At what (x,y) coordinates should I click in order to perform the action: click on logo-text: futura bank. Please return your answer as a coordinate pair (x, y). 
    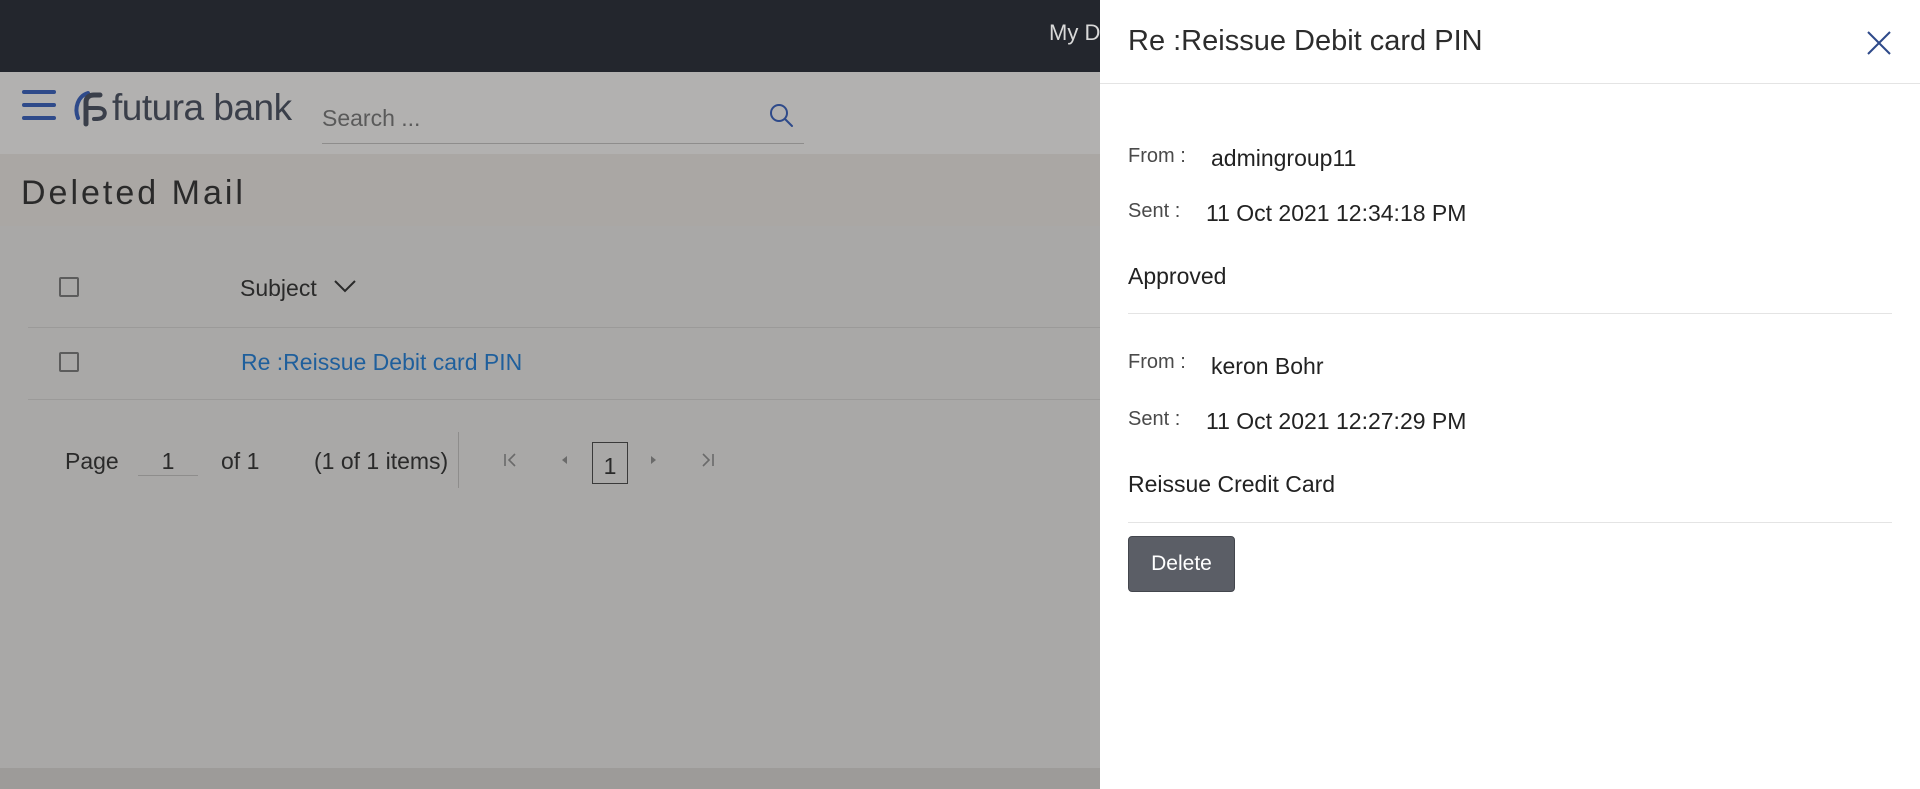
    Looking at the image, I should click on (202, 107).